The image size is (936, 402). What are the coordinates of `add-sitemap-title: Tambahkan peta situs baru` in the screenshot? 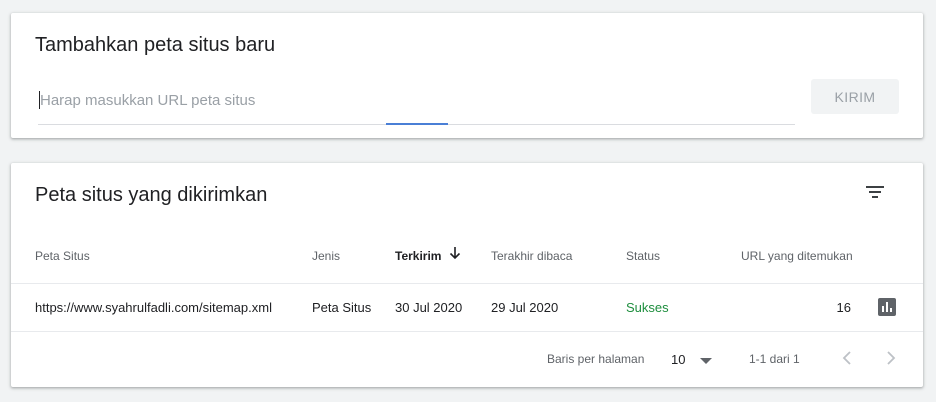 It's located at (155, 45).